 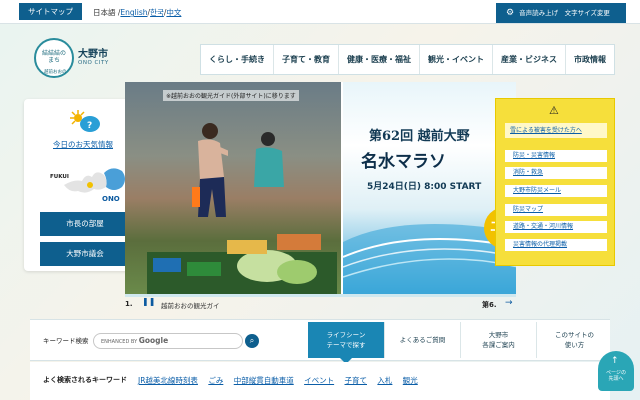 I want to click on customer-person-image, so click(x=269, y=159).